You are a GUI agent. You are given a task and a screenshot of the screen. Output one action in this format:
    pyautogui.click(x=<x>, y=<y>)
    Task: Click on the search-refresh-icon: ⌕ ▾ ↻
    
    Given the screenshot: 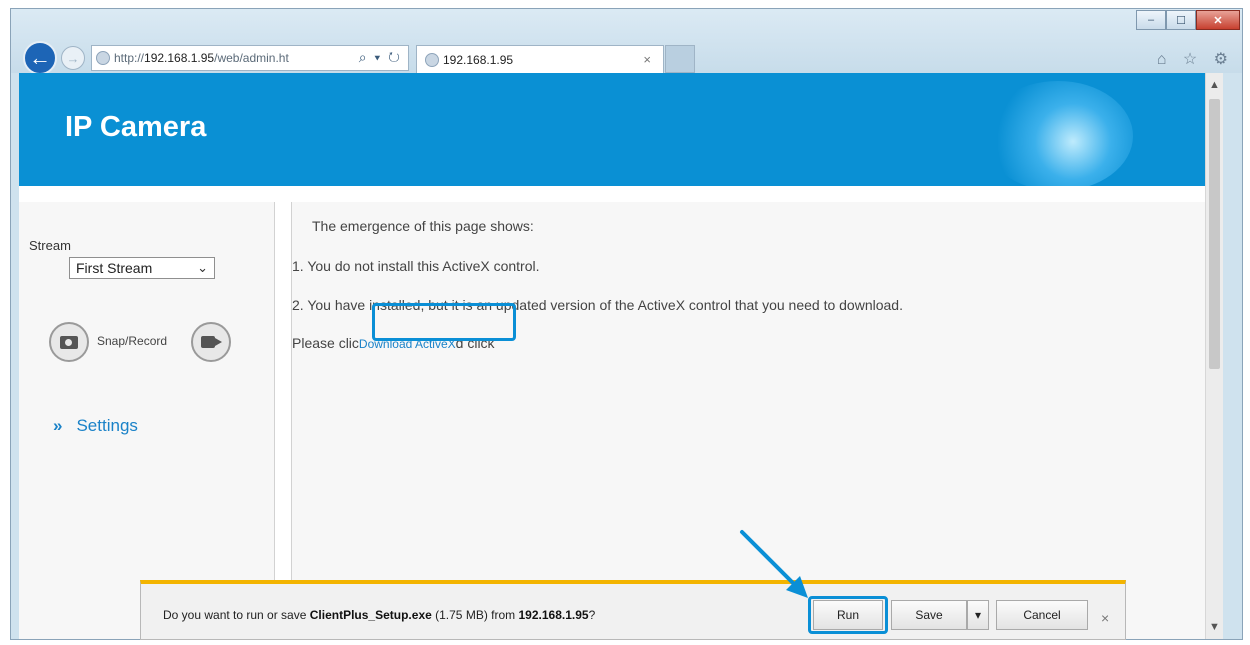 What is the action you would take?
    pyautogui.click(x=380, y=57)
    